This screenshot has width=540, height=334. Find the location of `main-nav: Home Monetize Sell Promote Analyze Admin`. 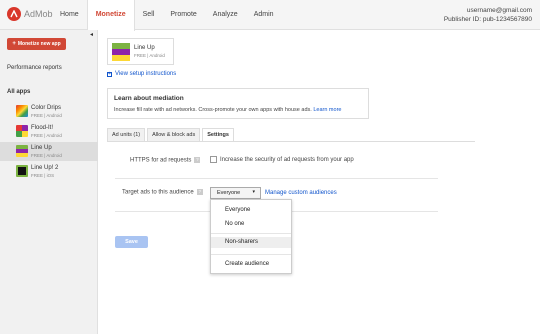

main-nav: Home Monetize Sell Promote Analyze Admin is located at coordinates (167, 15).